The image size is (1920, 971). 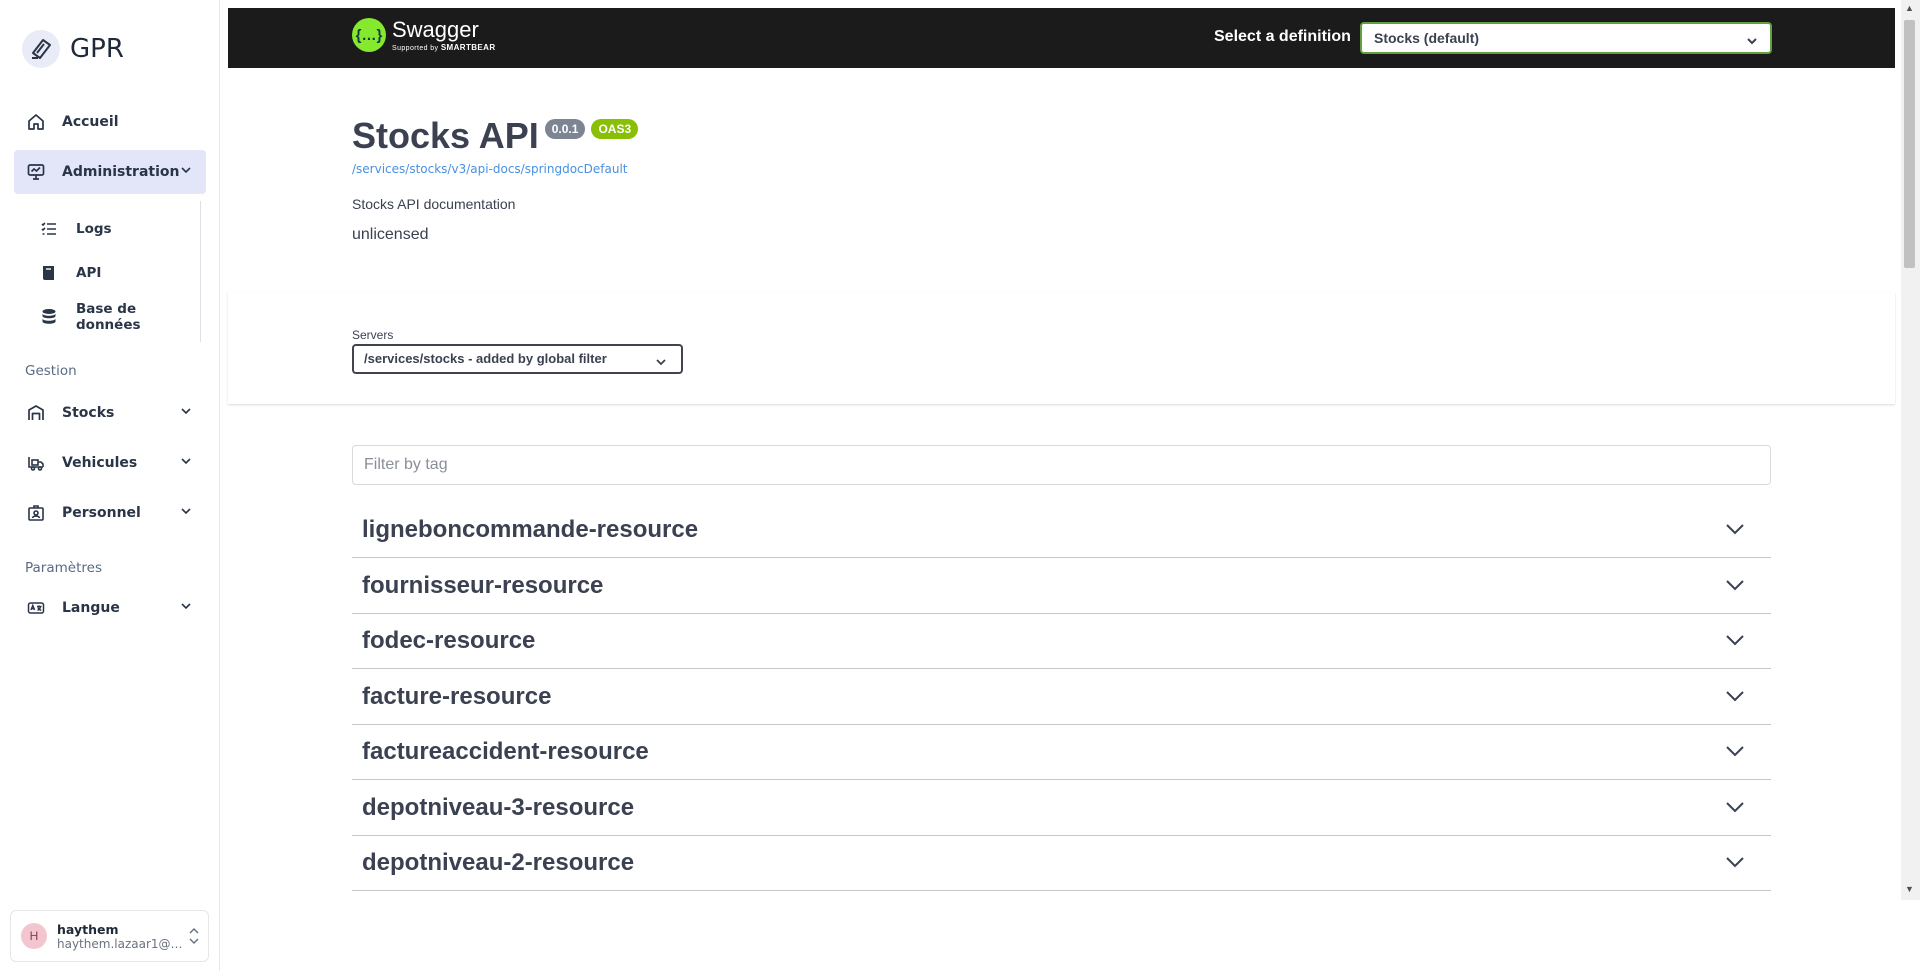 I want to click on tag-name: fournisseur-resource, so click(x=483, y=585).